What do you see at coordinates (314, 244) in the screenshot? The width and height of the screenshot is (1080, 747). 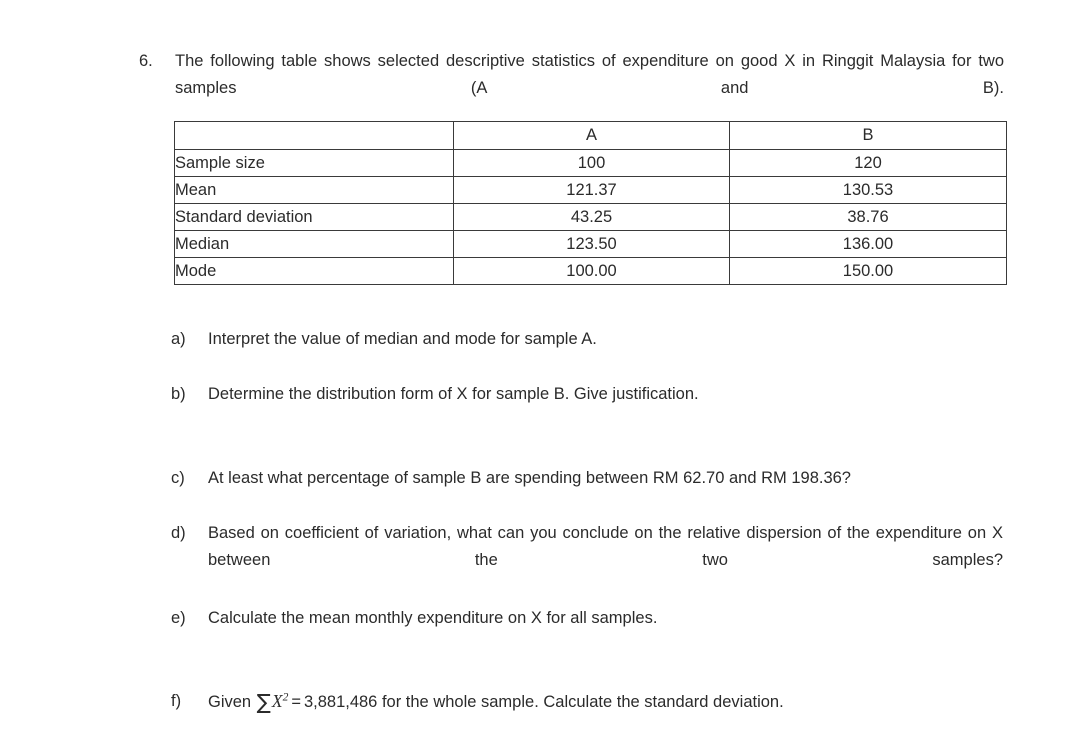 I see `row-label-median: Median` at bounding box center [314, 244].